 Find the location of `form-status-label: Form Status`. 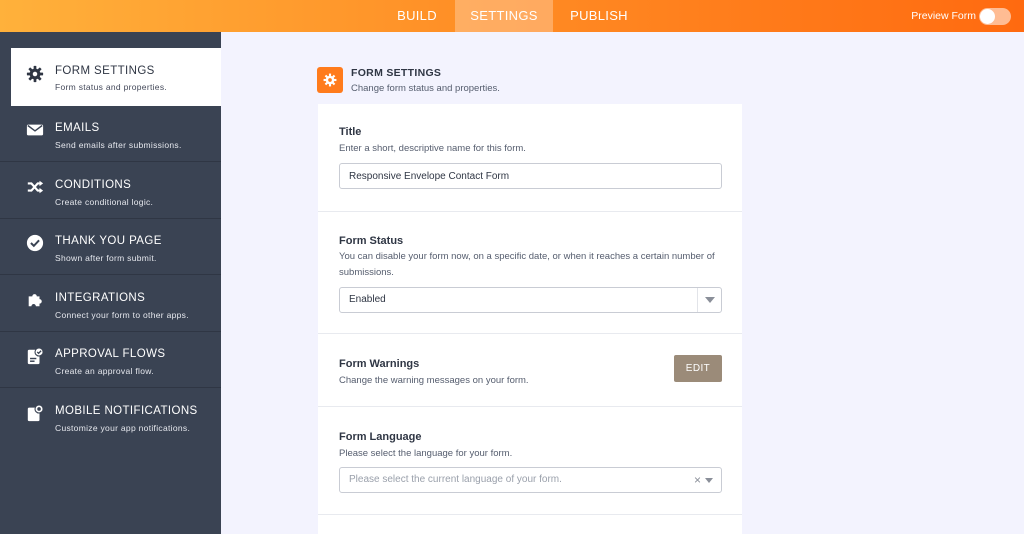

form-status-label: Form Status is located at coordinates (371, 241).